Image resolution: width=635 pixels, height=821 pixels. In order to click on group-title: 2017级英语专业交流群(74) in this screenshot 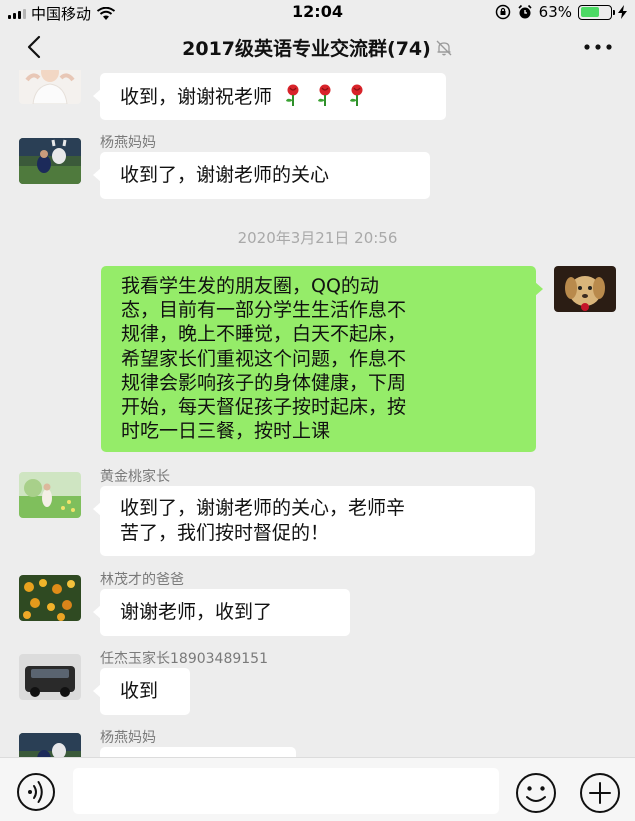, I will do `click(317, 47)`.